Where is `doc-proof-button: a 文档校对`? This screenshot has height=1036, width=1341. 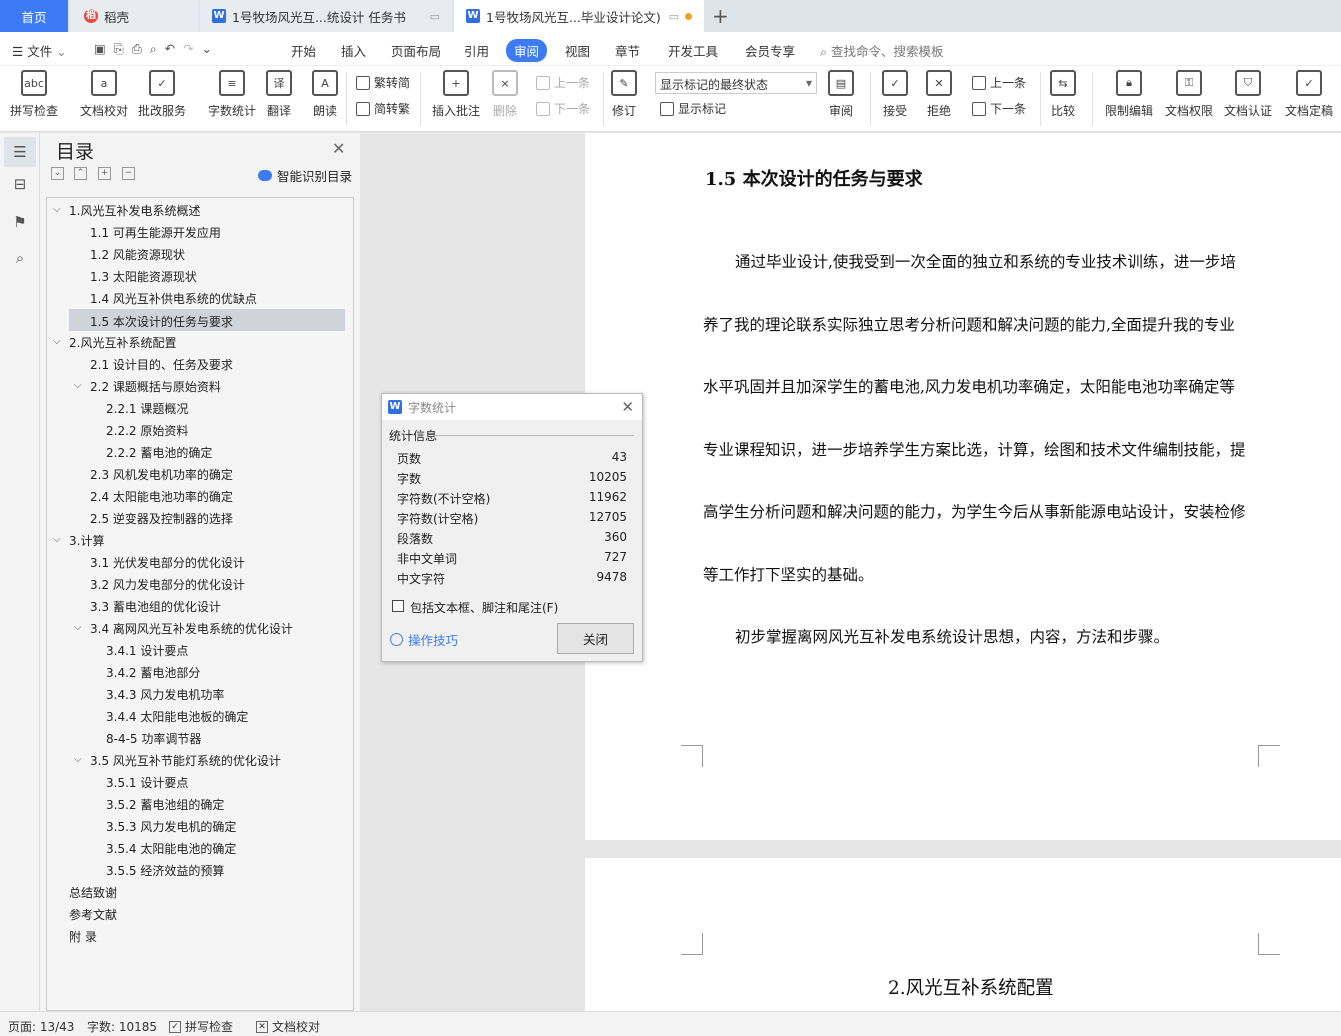
doc-proof-button: a 文档校对 is located at coordinates (104, 94).